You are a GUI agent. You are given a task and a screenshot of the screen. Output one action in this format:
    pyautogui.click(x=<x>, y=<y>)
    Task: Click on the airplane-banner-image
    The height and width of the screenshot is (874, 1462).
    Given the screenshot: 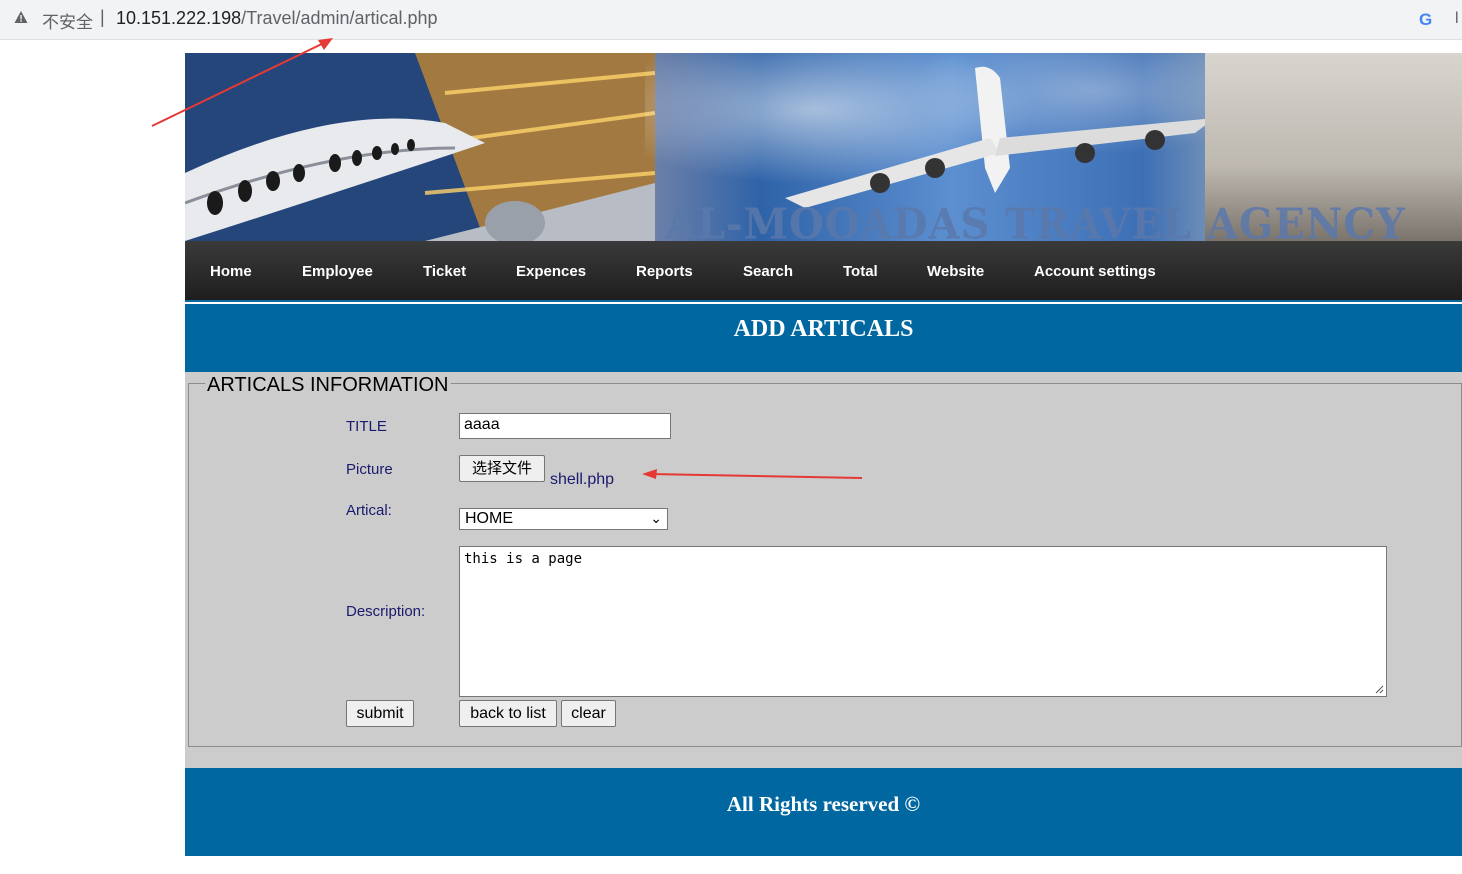 What is the action you would take?
    pyautogui.click(x=420, y=147)
    